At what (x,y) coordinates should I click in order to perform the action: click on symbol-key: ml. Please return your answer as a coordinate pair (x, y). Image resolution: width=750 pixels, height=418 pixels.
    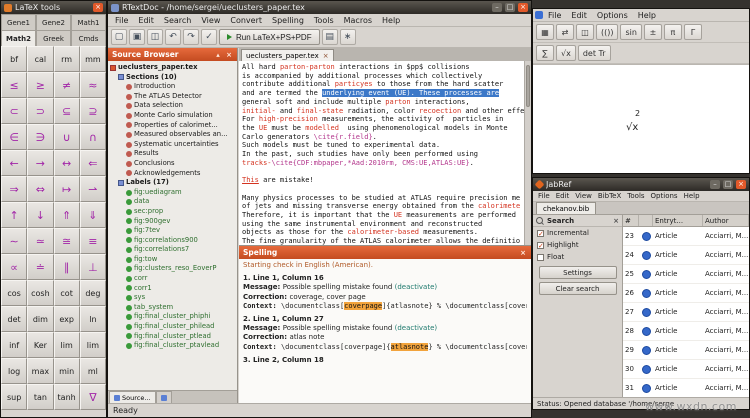
    Looking at the image, I should click on (92, 371).